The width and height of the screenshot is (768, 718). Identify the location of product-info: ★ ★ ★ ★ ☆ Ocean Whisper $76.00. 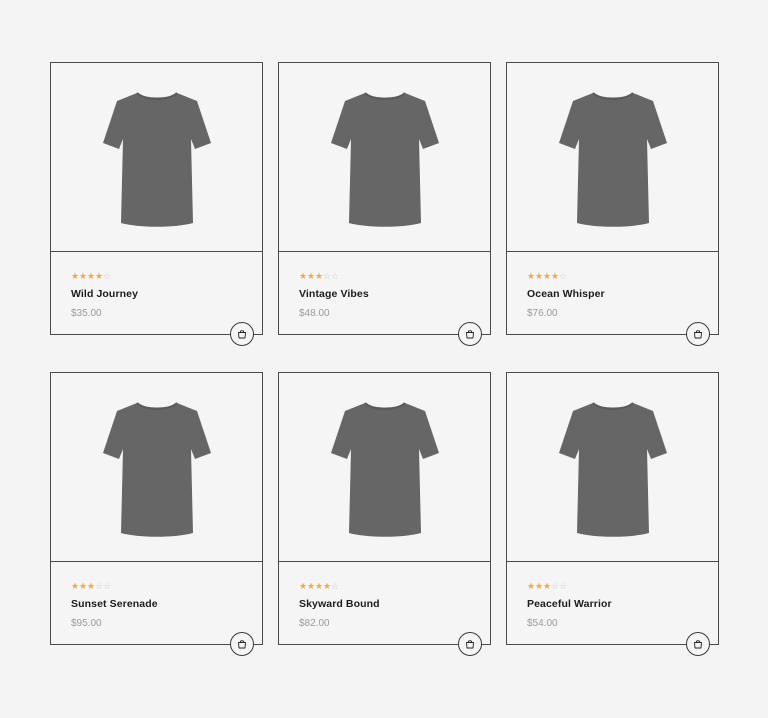
(616, 295).